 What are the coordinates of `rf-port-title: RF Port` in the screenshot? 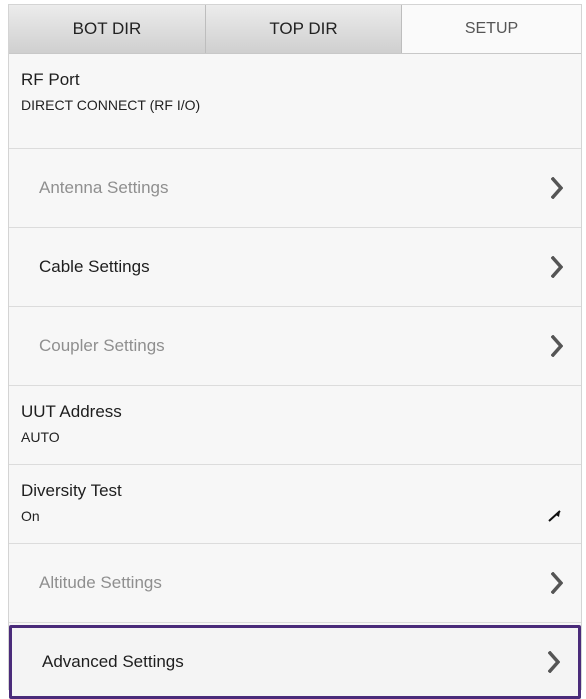 It's located at (50, 79).